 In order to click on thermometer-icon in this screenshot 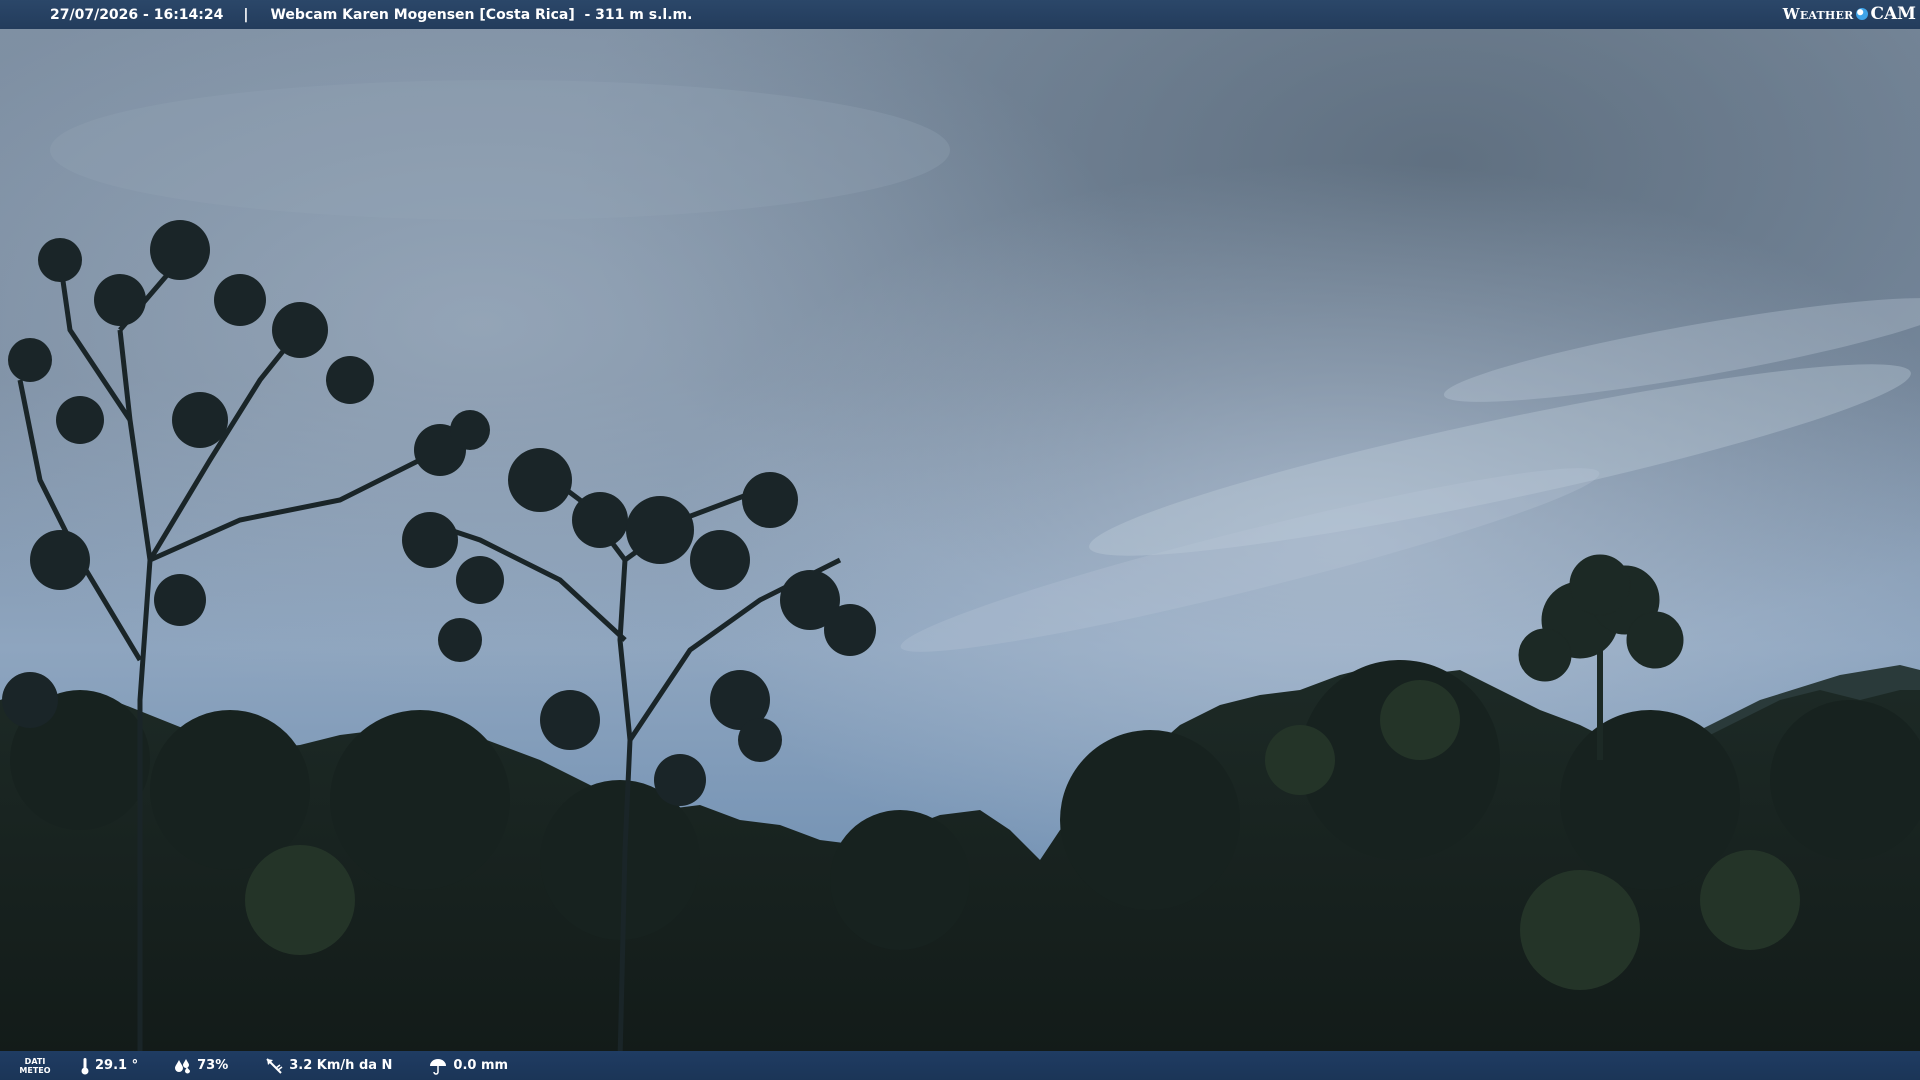, I will do `click(85, 1065)`.